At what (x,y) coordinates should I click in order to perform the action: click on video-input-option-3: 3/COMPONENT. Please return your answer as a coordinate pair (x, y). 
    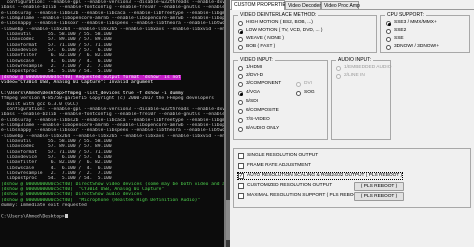
    Looking at the image, I should click on (259, 84).